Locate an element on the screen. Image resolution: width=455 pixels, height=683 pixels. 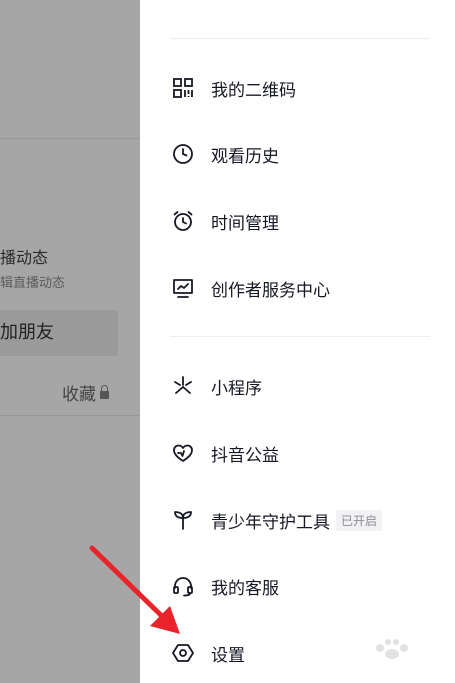
favorites-tab: 收藏 is located at coordinates (85, 392).